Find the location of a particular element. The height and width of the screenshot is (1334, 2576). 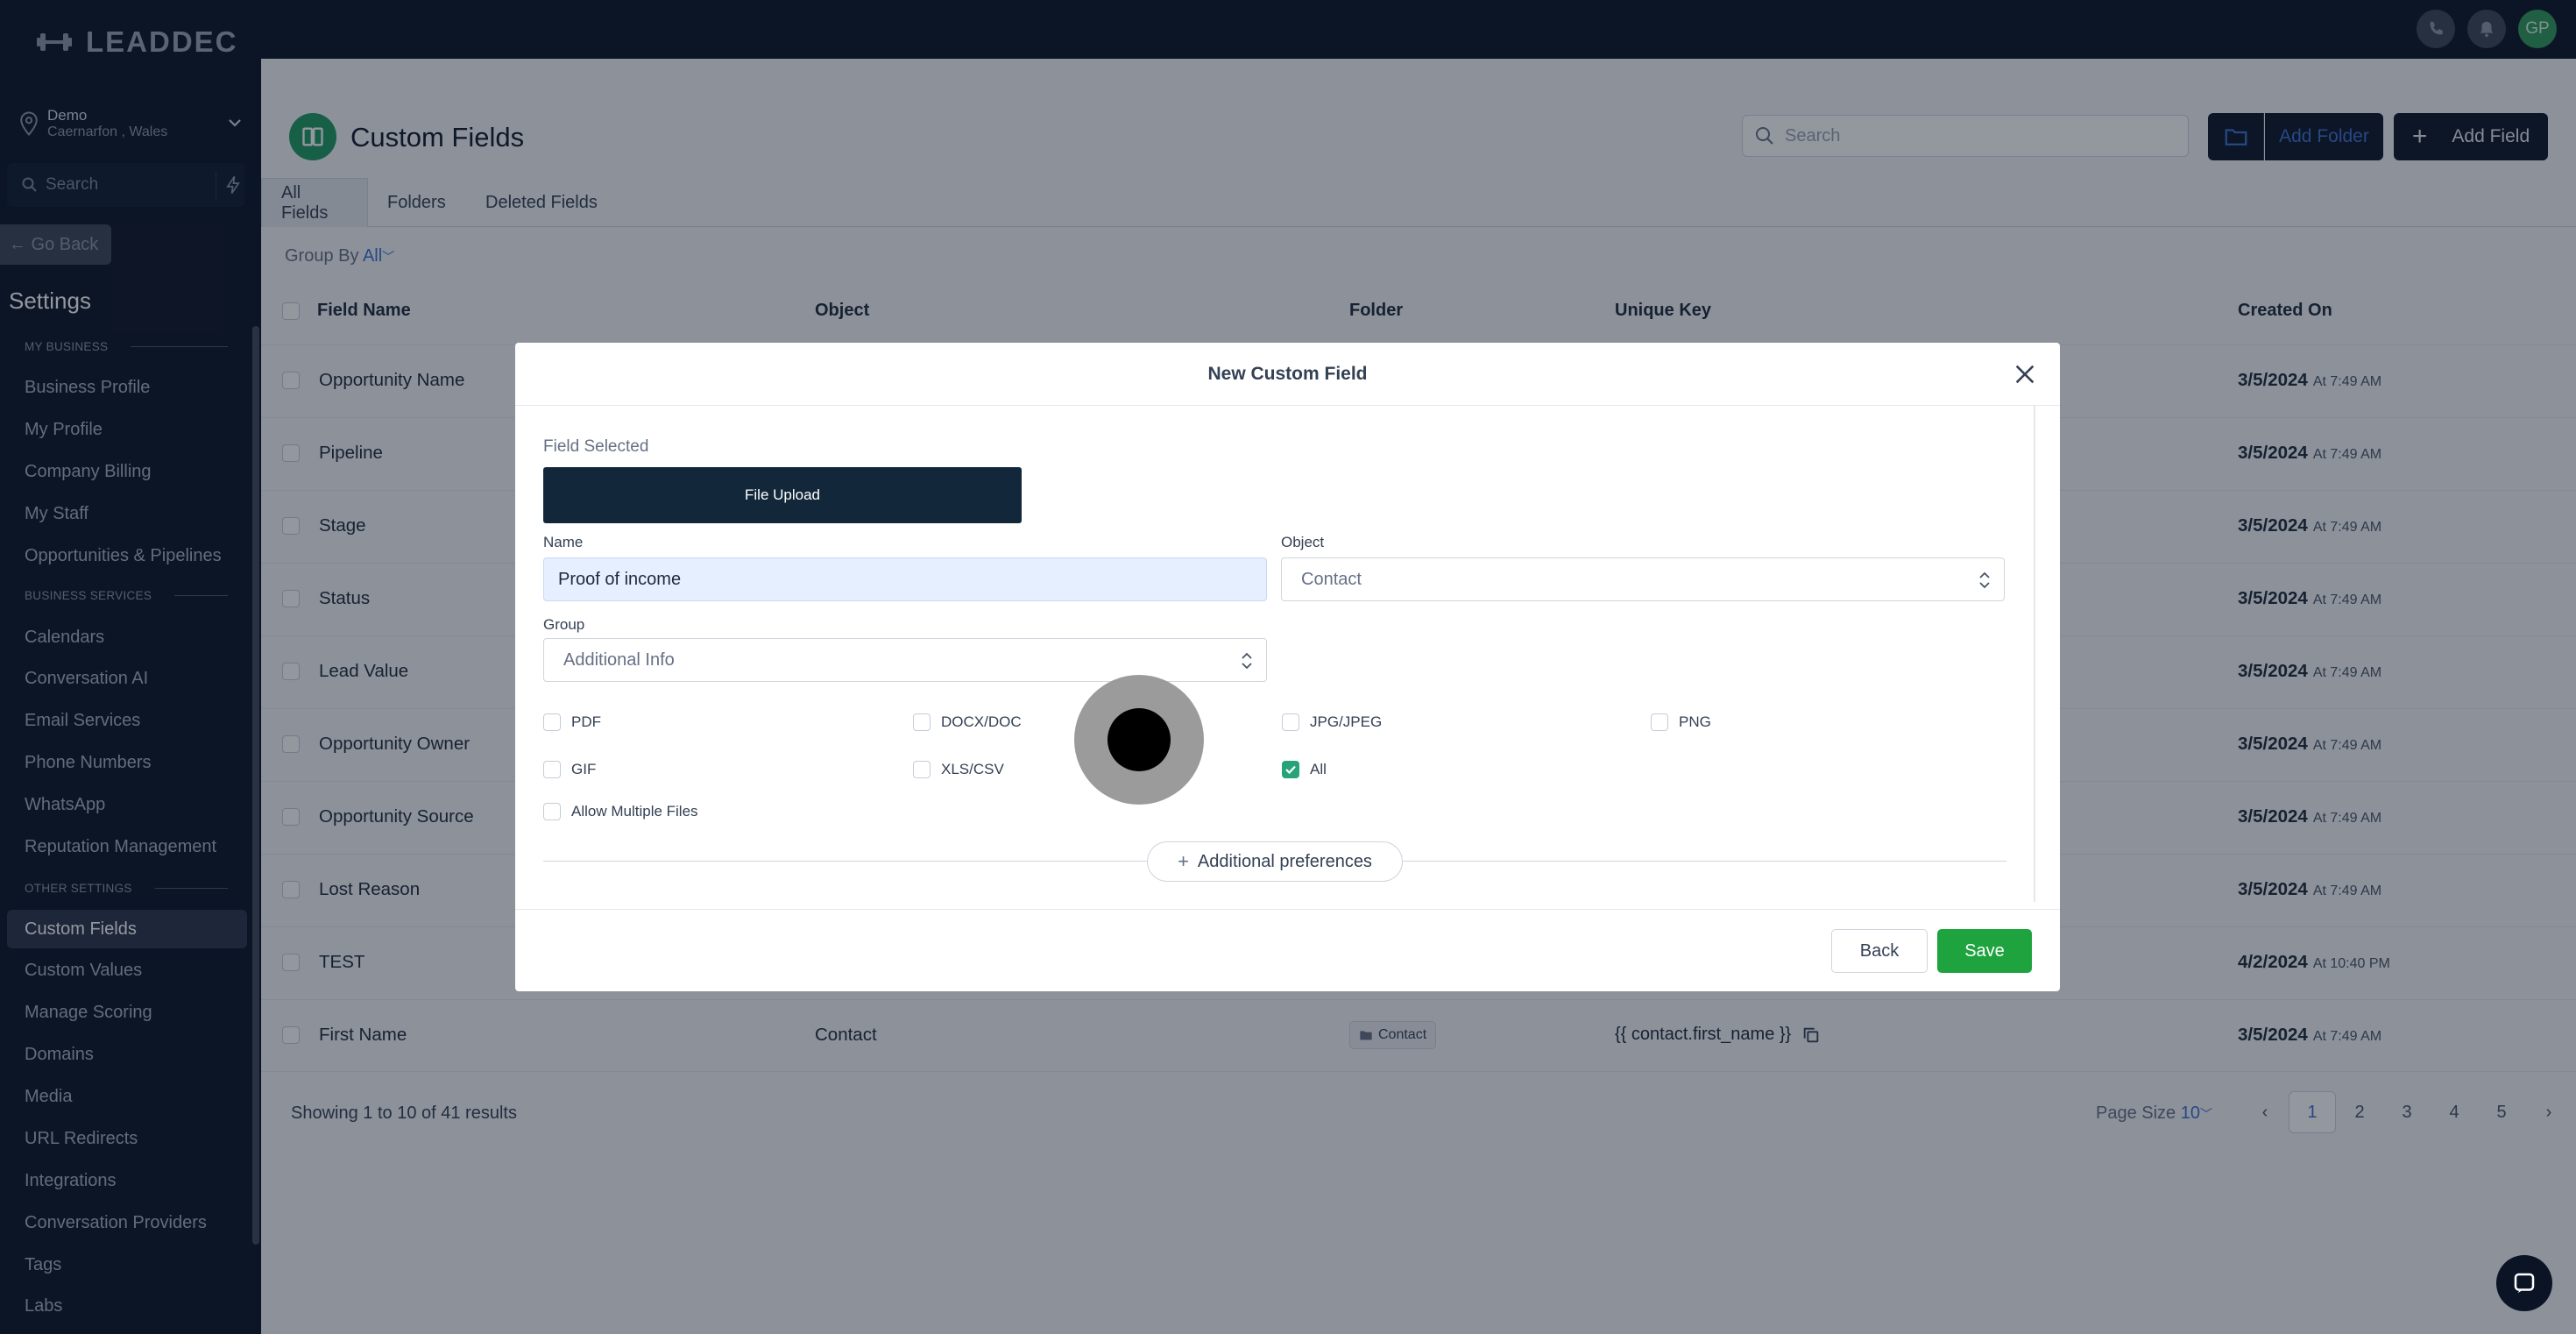

click-indicator is located at coordinates (1139, 740).